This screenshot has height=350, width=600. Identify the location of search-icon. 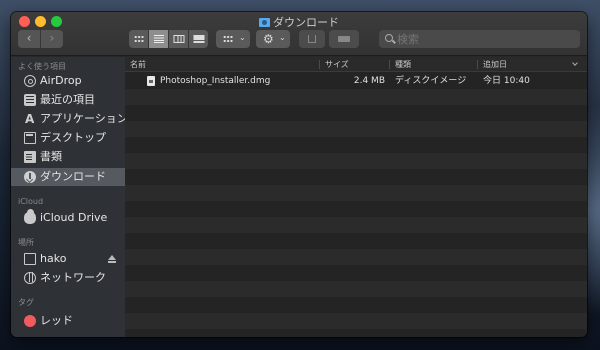
(389, 38).